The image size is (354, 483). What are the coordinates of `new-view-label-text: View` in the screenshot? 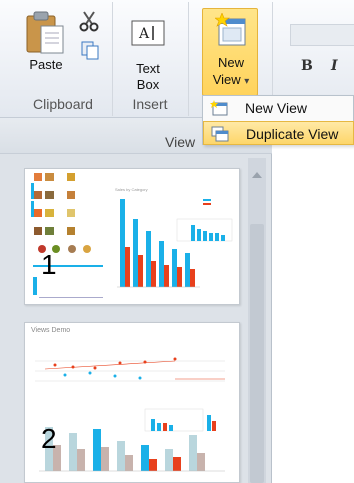 It's located at (226, 79).